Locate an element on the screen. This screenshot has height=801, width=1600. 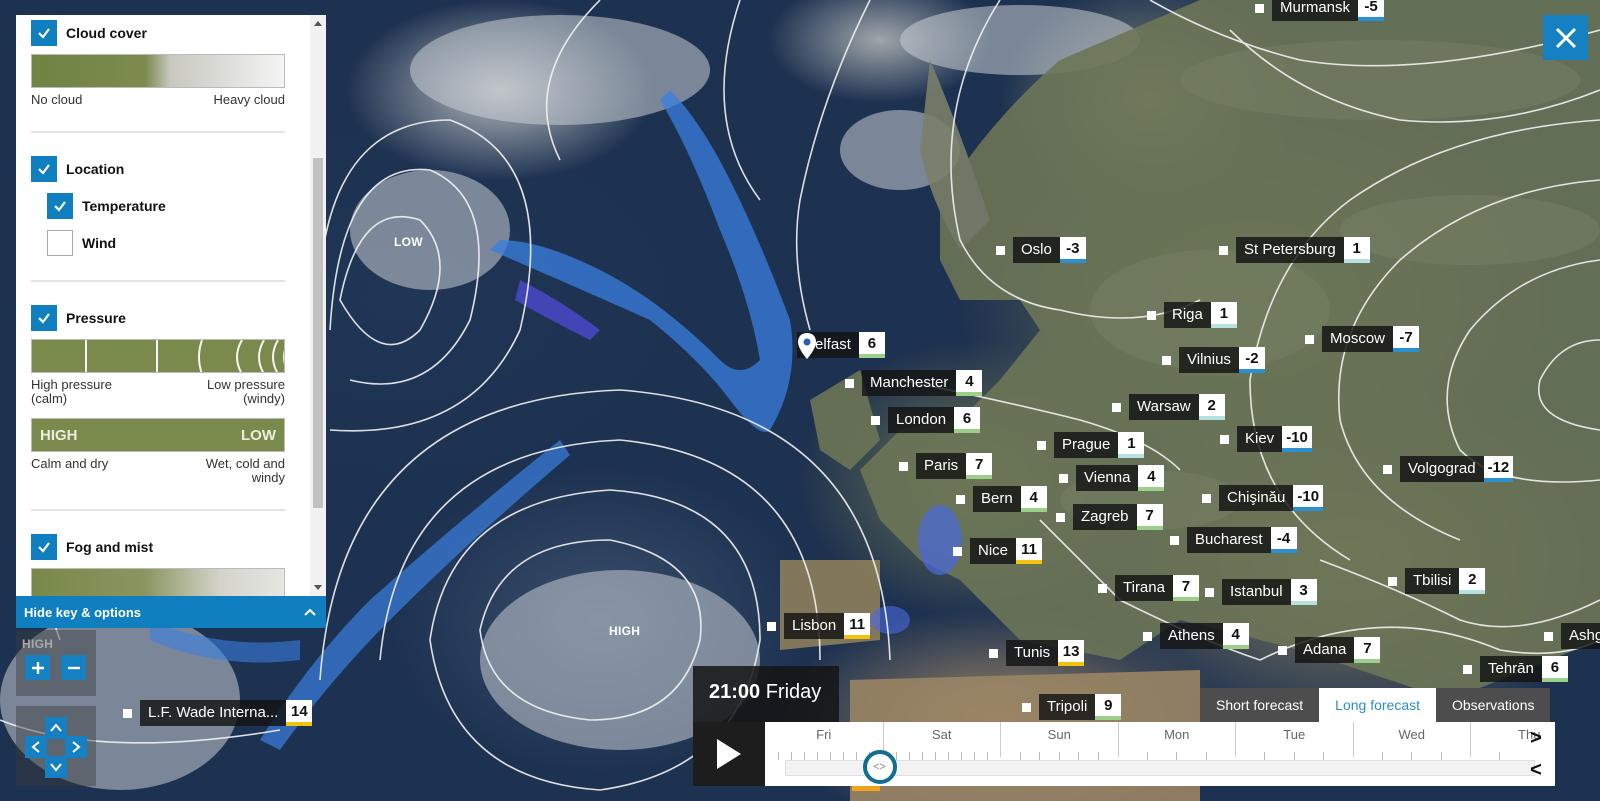
city-name: Vilnius is located at coordinates (1209, 360).